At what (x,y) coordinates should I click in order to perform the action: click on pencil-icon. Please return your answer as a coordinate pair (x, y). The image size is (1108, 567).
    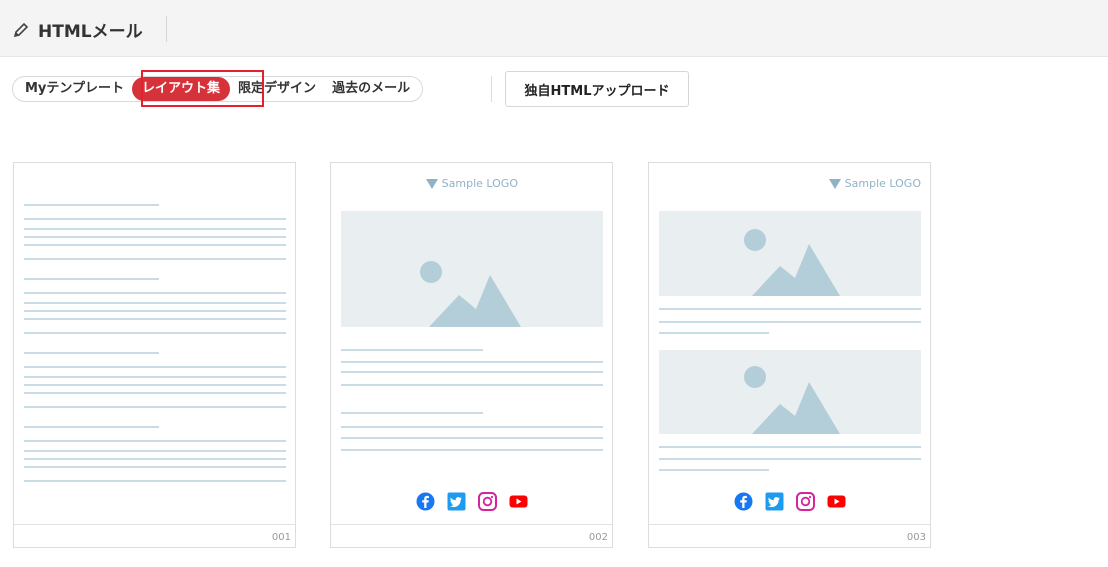
    Looking at the image, I should click on (21, 29).